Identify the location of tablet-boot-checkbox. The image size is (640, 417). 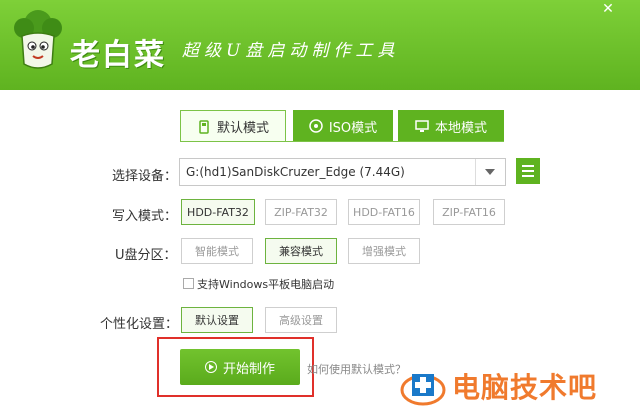
(188, 283).